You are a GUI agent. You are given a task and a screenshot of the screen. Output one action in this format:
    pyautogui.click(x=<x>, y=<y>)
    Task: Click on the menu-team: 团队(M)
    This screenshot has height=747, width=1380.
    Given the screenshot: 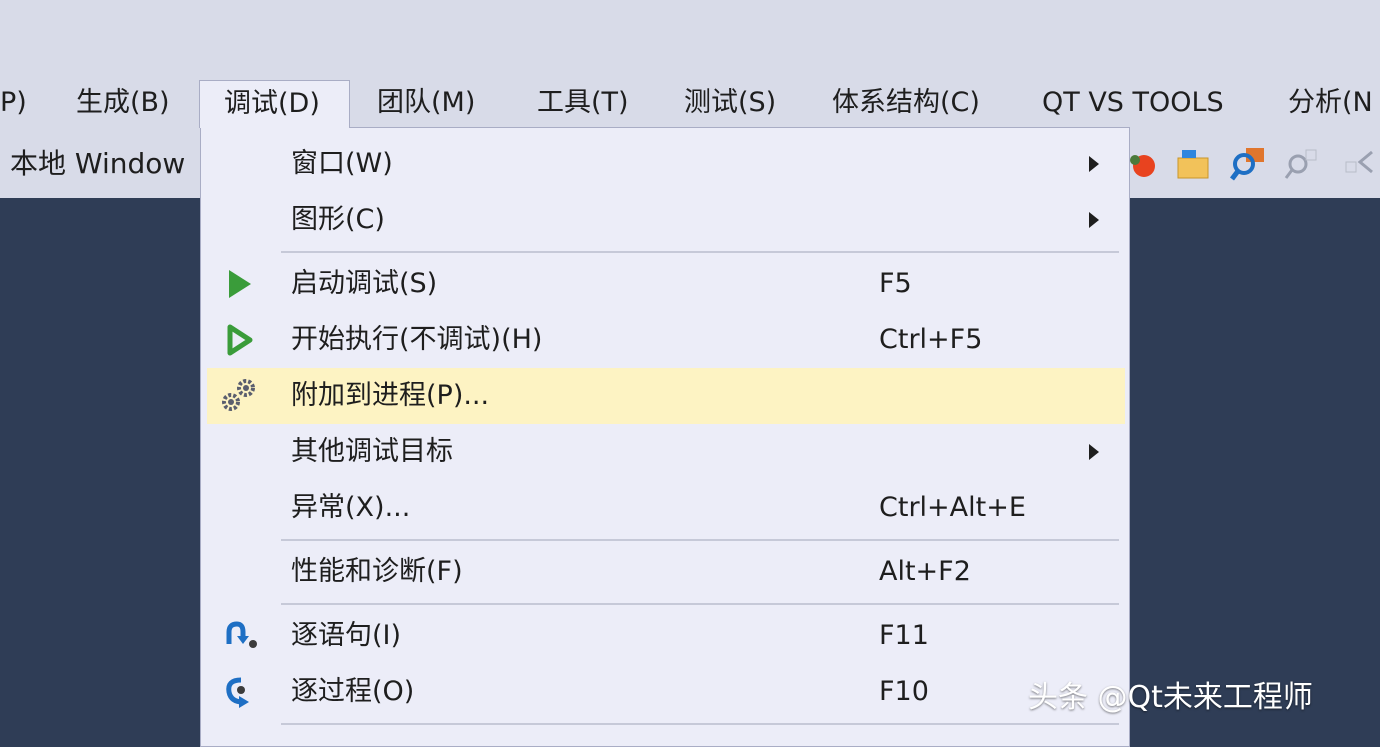 What is the action you would take?
    pyautogui.click(x=426, y=103)
    